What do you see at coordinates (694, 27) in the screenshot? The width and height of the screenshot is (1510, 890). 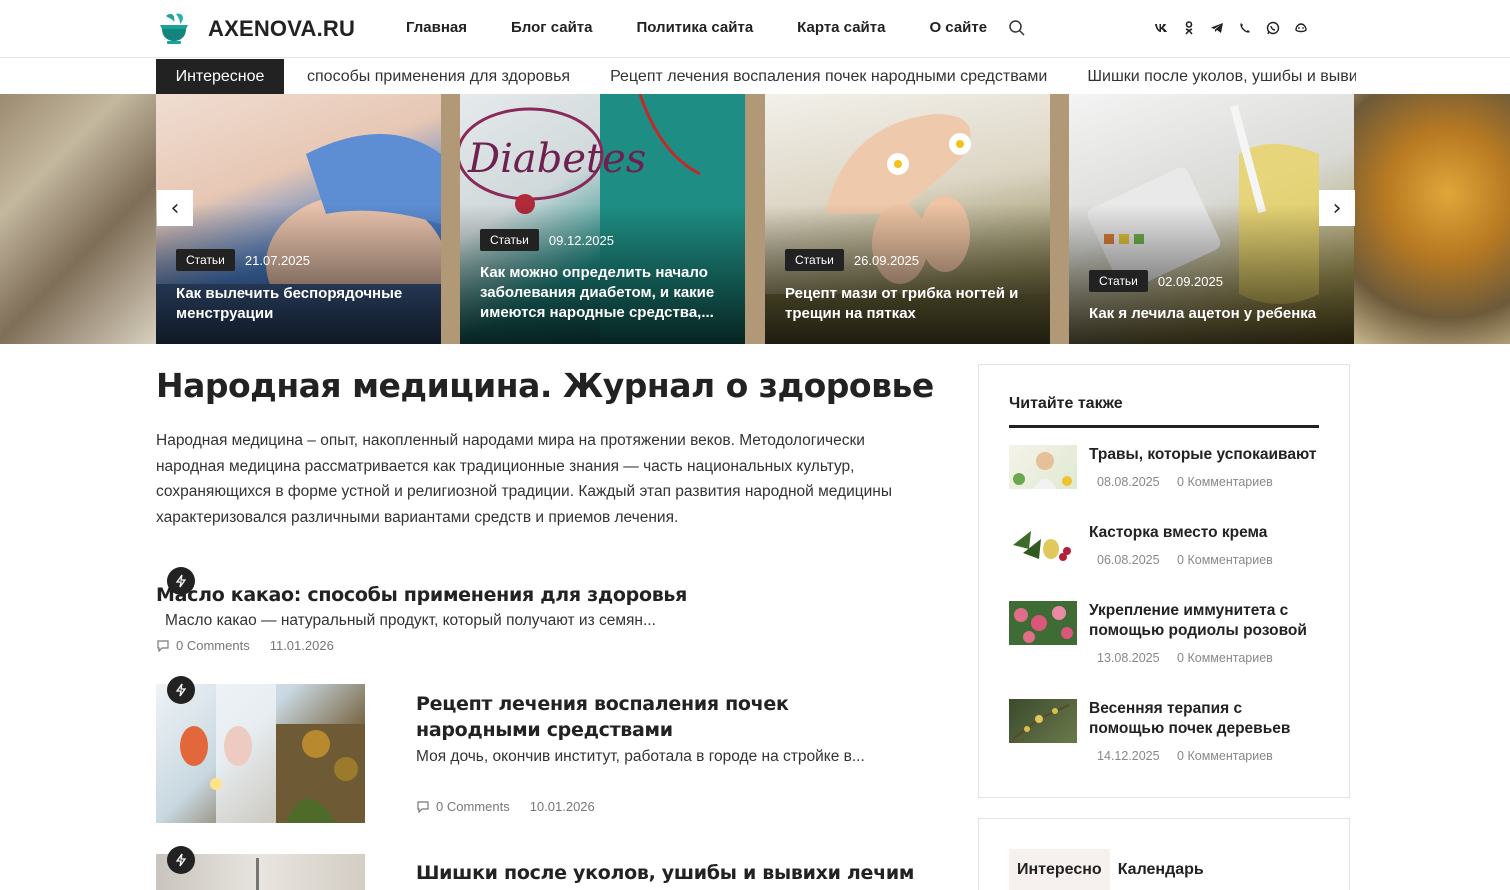 I see `nav-policy: Политика сайта` at bounding box center [694, 27].